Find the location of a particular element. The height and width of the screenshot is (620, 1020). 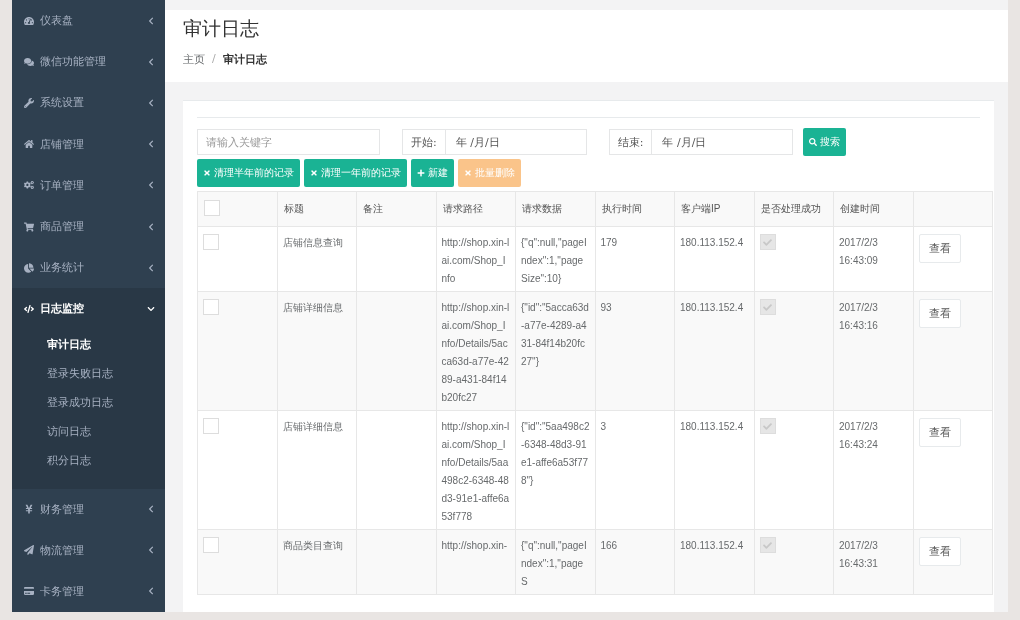

end-date-box: 结束: 年 /月/日 is located at coordinates (701, 142).